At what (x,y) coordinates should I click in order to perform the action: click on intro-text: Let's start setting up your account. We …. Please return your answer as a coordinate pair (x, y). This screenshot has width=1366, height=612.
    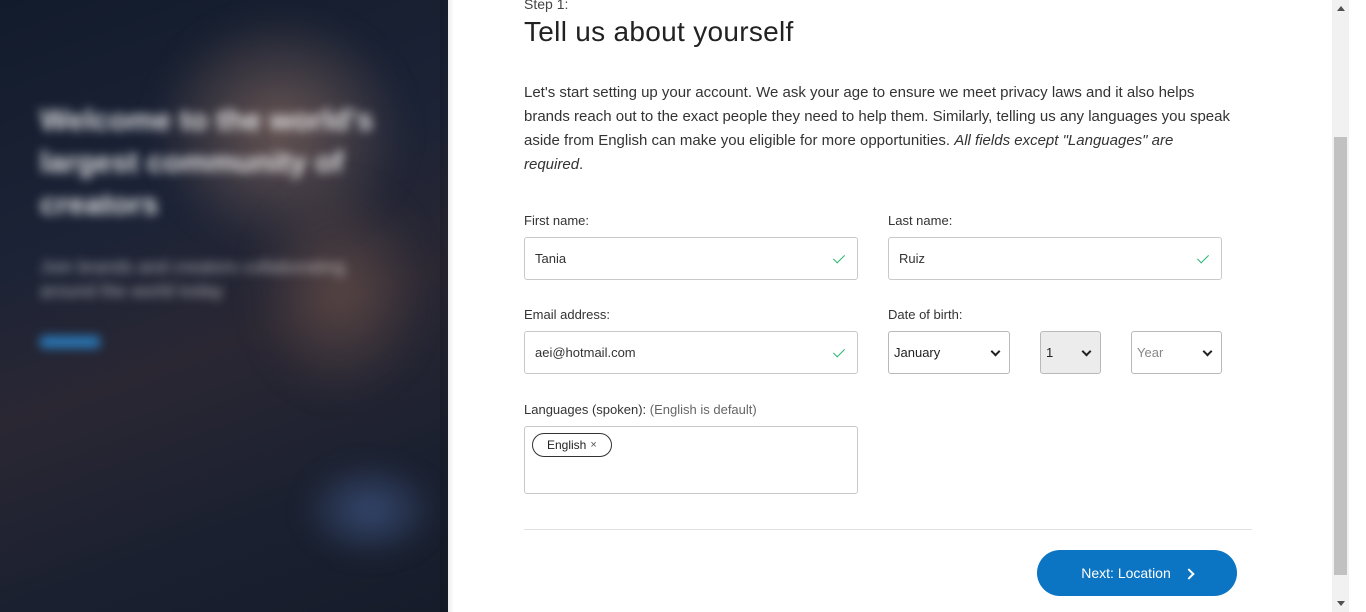
    Looking at the image, I should click on (879, 129).